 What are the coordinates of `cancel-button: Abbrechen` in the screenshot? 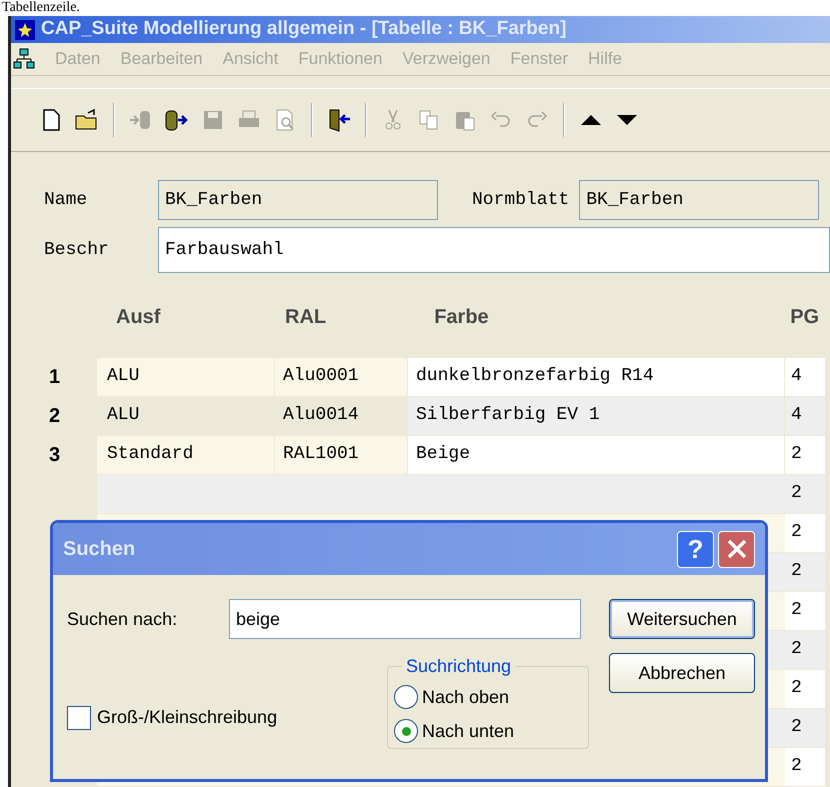 It's located at (682, 673).